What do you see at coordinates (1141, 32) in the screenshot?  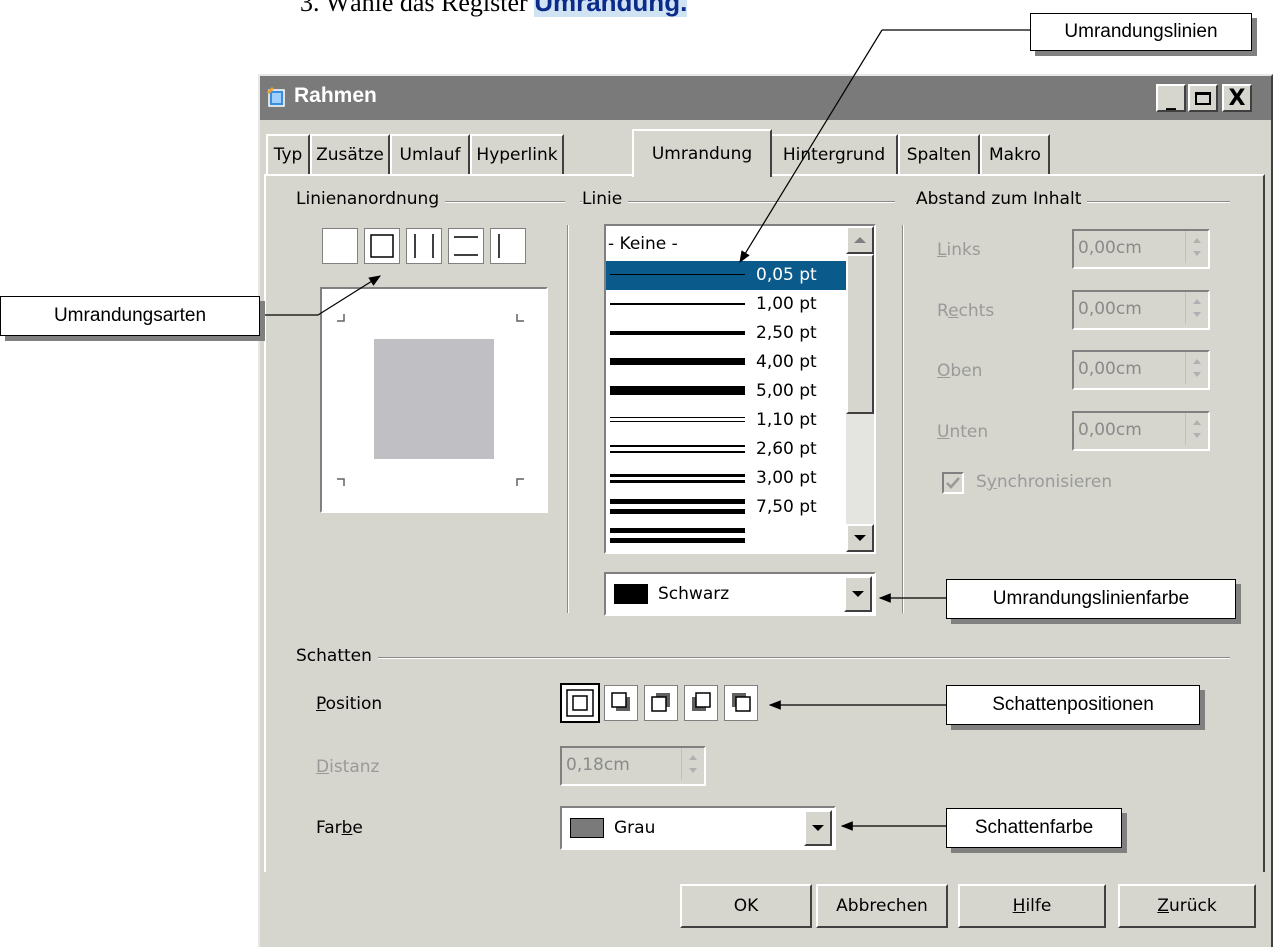 I see `callout-umrandungslinien: Umrandungslinien` at bounding box center [1141, 32].